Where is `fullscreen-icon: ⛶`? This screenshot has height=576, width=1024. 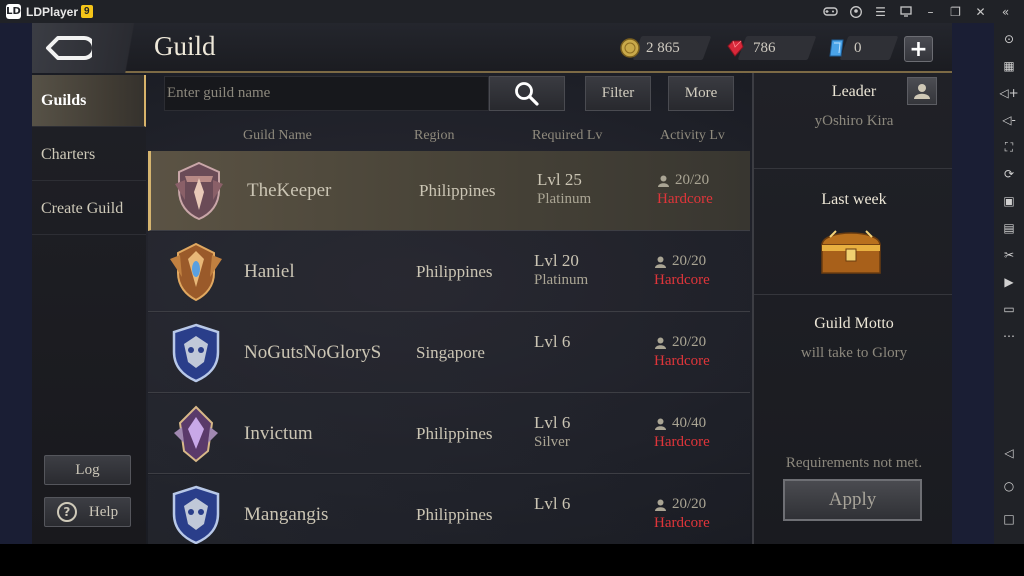
fullscreen-icon: ⛶ is located at coordinates (1009, 147).